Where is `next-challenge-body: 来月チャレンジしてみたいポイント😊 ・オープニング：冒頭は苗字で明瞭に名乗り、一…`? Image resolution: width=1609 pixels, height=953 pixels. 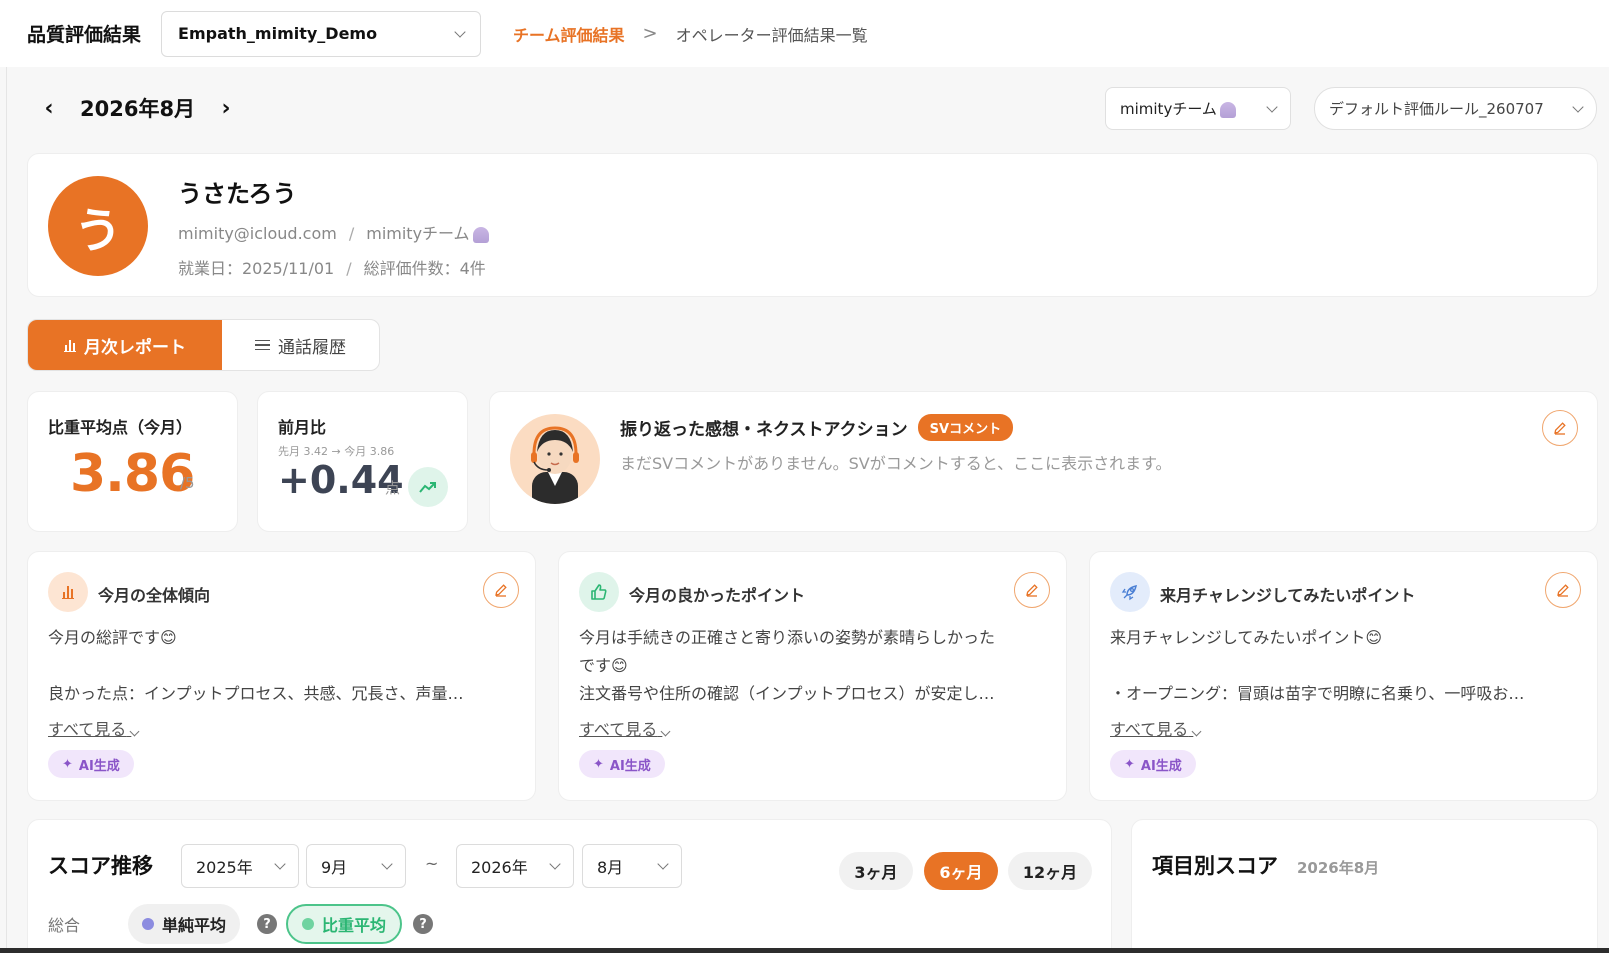
next-challenge-body: 来月チャレンジしてみたいポイント😊 ・オープニング：冒頭は苗字で明瞭に名乗り、一… is located at coordinates (1340, 666).